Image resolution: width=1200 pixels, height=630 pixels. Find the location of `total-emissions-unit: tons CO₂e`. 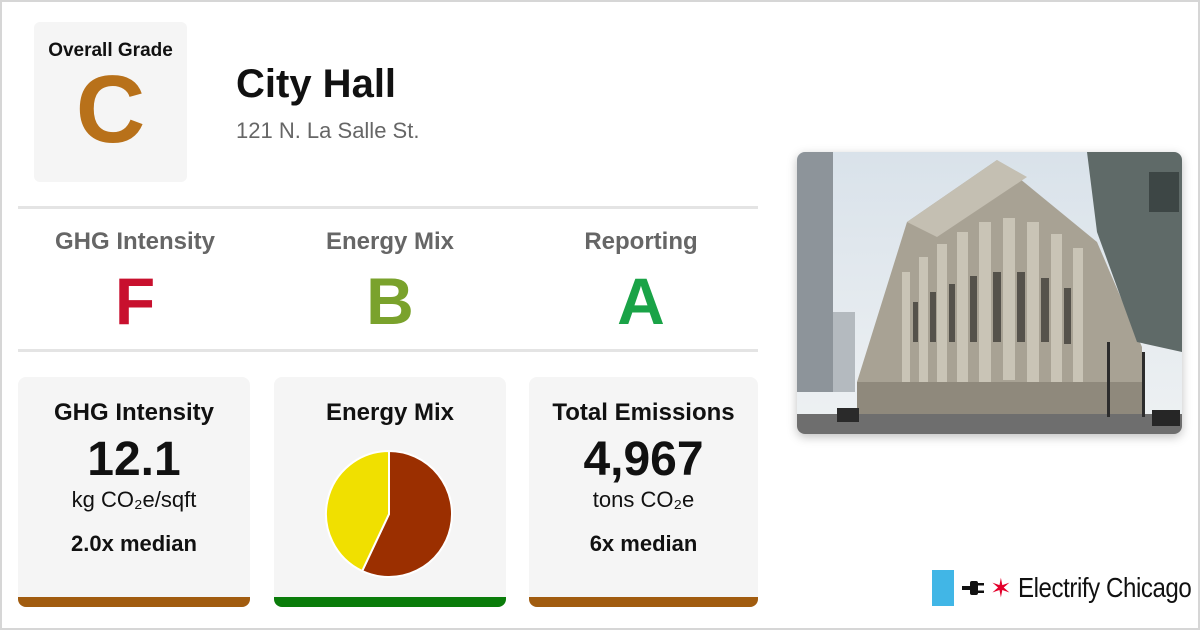

total-emissions-unit: tons CO₂e is located at coordinates (643, 499).